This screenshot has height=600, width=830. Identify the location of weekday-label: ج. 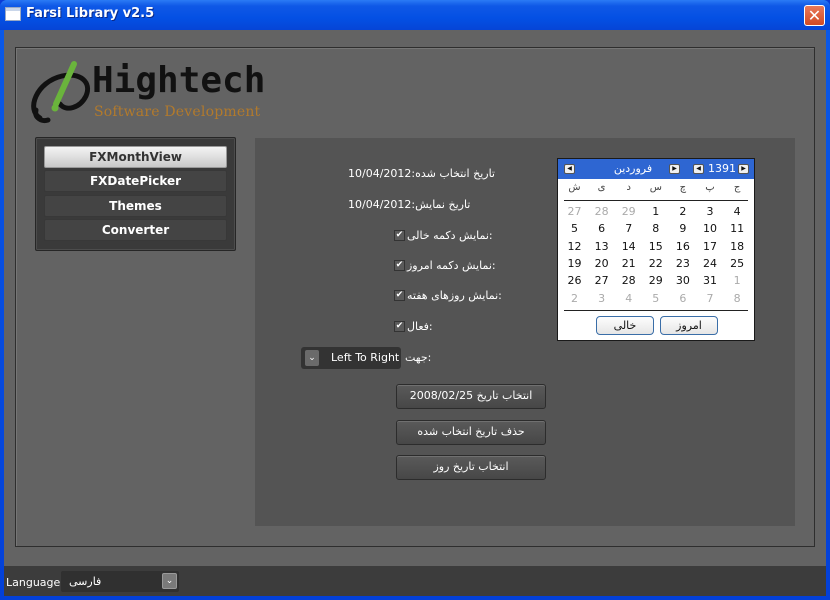
(737, 187).